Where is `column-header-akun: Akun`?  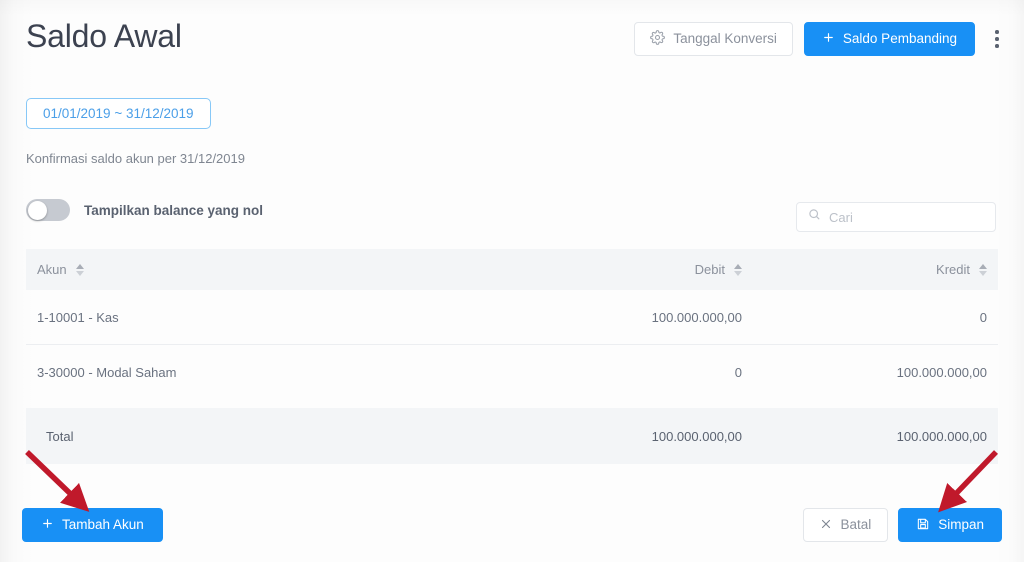 column-header-akun: Akun is located at coordinates (252, 269).